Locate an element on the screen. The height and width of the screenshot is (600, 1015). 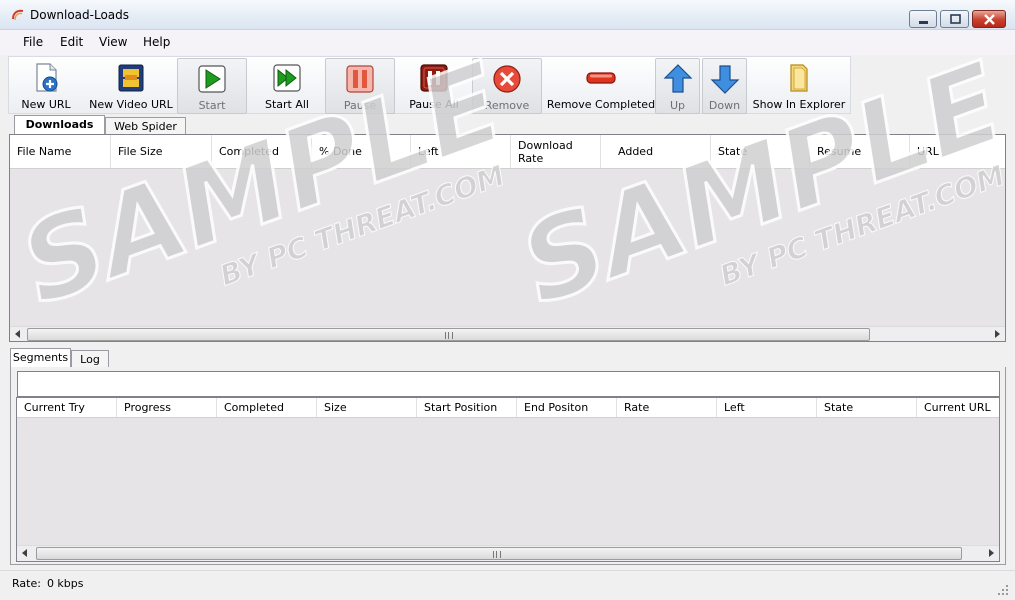
new-video-url-label: New Video URL is located at coordinates (131, 104).